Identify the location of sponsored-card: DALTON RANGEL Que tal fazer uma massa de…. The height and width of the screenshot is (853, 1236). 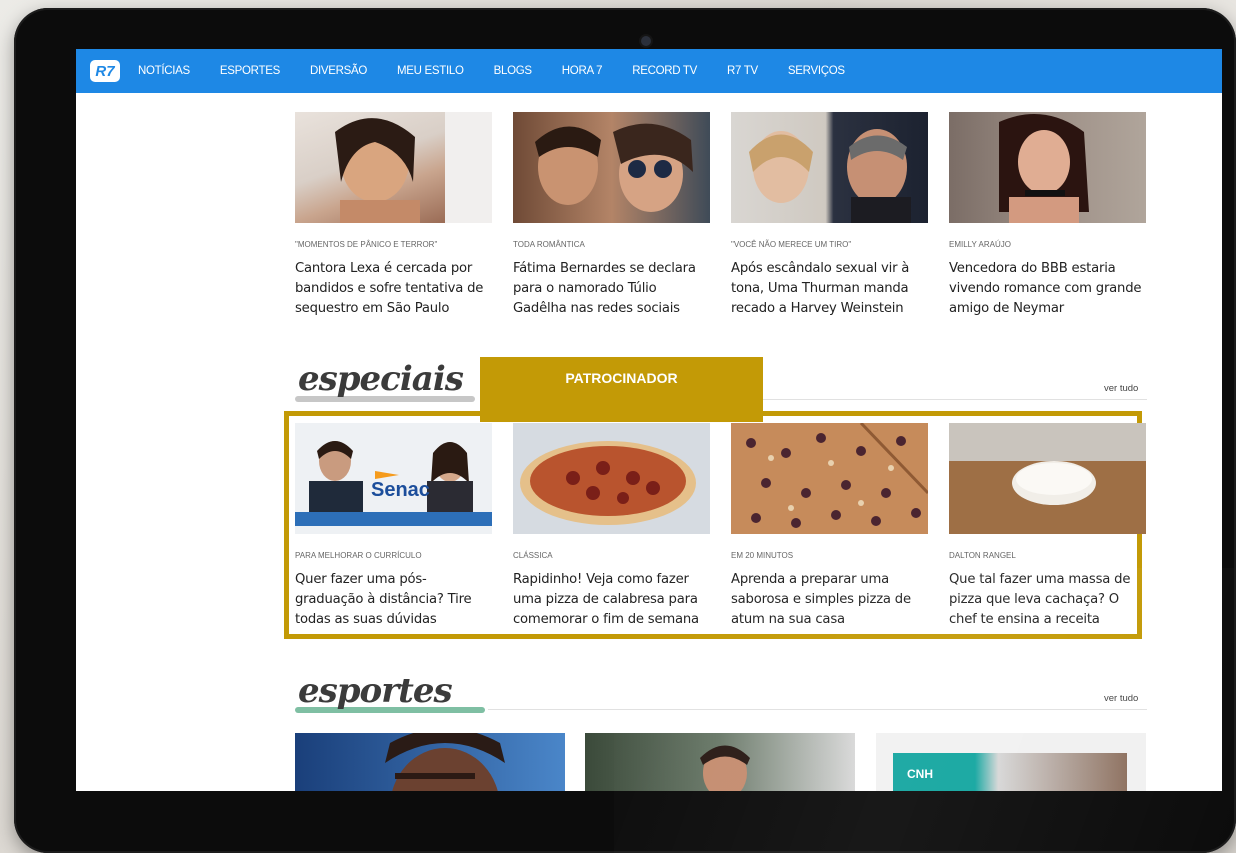
(1047, 526).